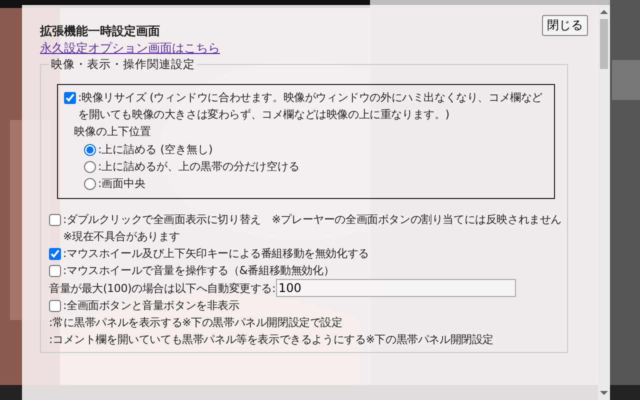  Describe the element at coordinates (195, 323) in the screenshot. I see `setting-label: :常に黒帯パネルを表示する※下の黒帯パネル開閉設定で設定` at that location.